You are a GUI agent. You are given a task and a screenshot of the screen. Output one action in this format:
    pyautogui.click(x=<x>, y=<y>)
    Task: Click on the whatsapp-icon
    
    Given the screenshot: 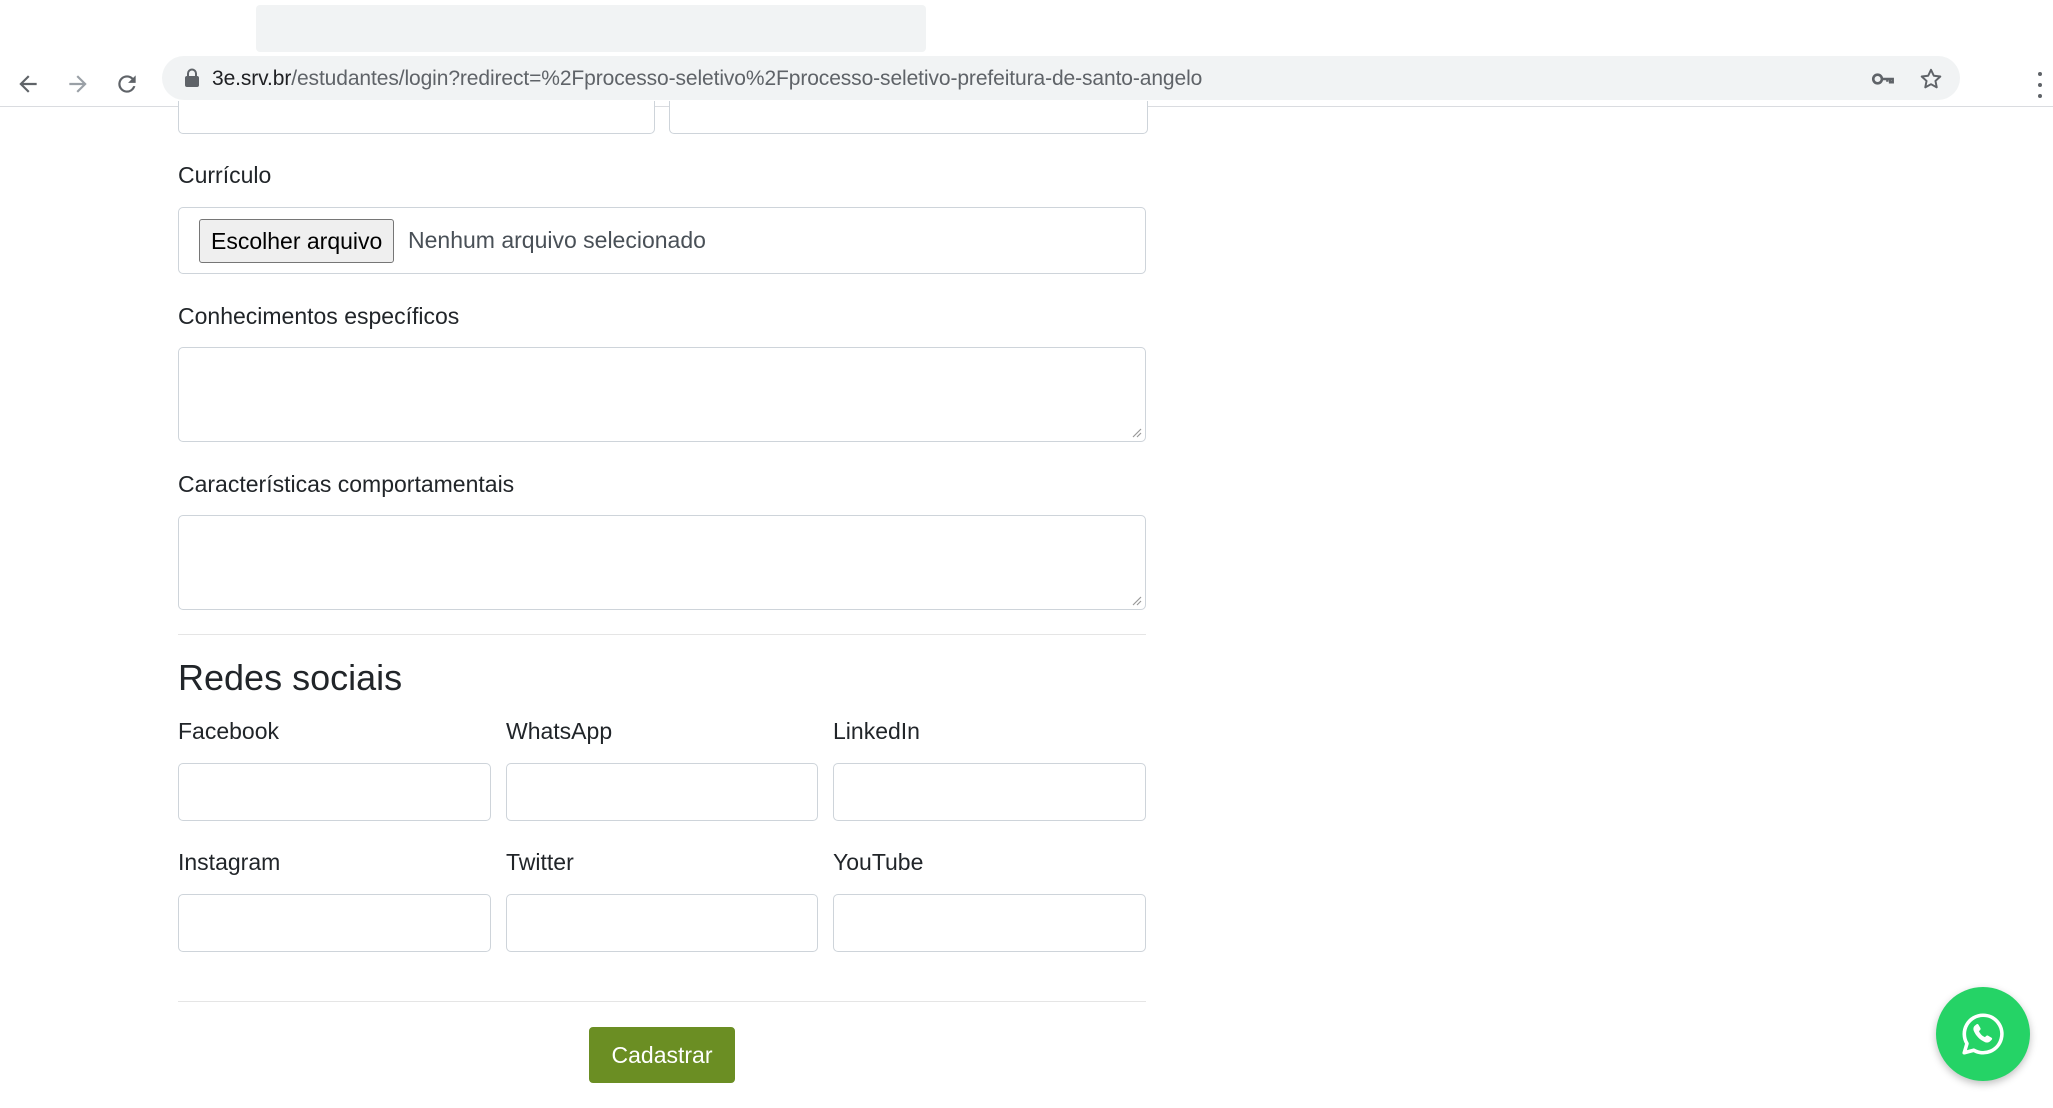 What is the action you would take?
    pyautogui.click(x=1983, y=1034)
    